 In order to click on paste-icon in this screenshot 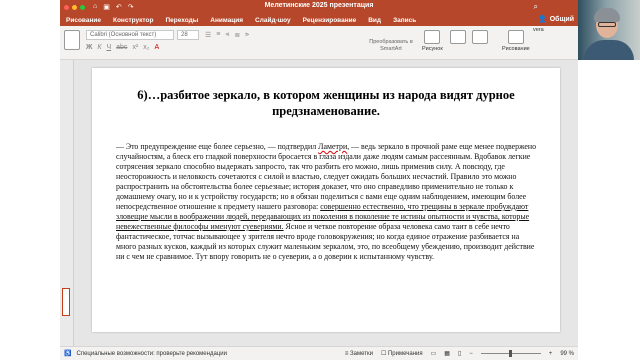, I will do `click(72, 40)`.